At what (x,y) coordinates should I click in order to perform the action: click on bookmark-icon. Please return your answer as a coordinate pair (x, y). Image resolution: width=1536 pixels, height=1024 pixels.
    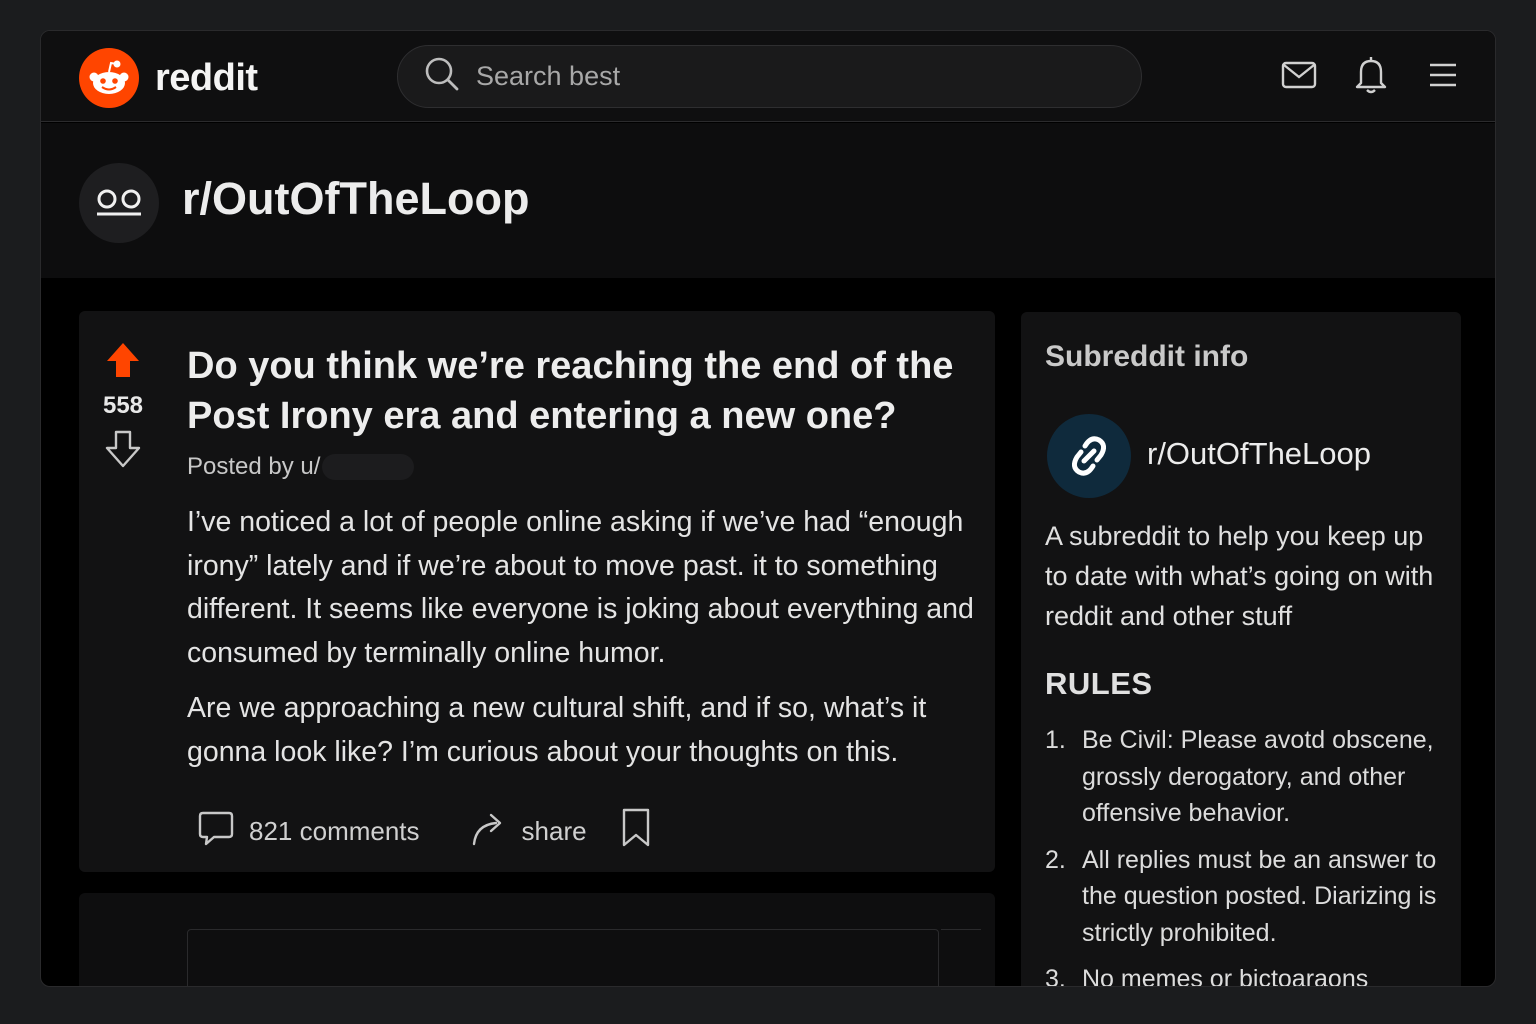
    Looking at the image, I should click on (636, 831).